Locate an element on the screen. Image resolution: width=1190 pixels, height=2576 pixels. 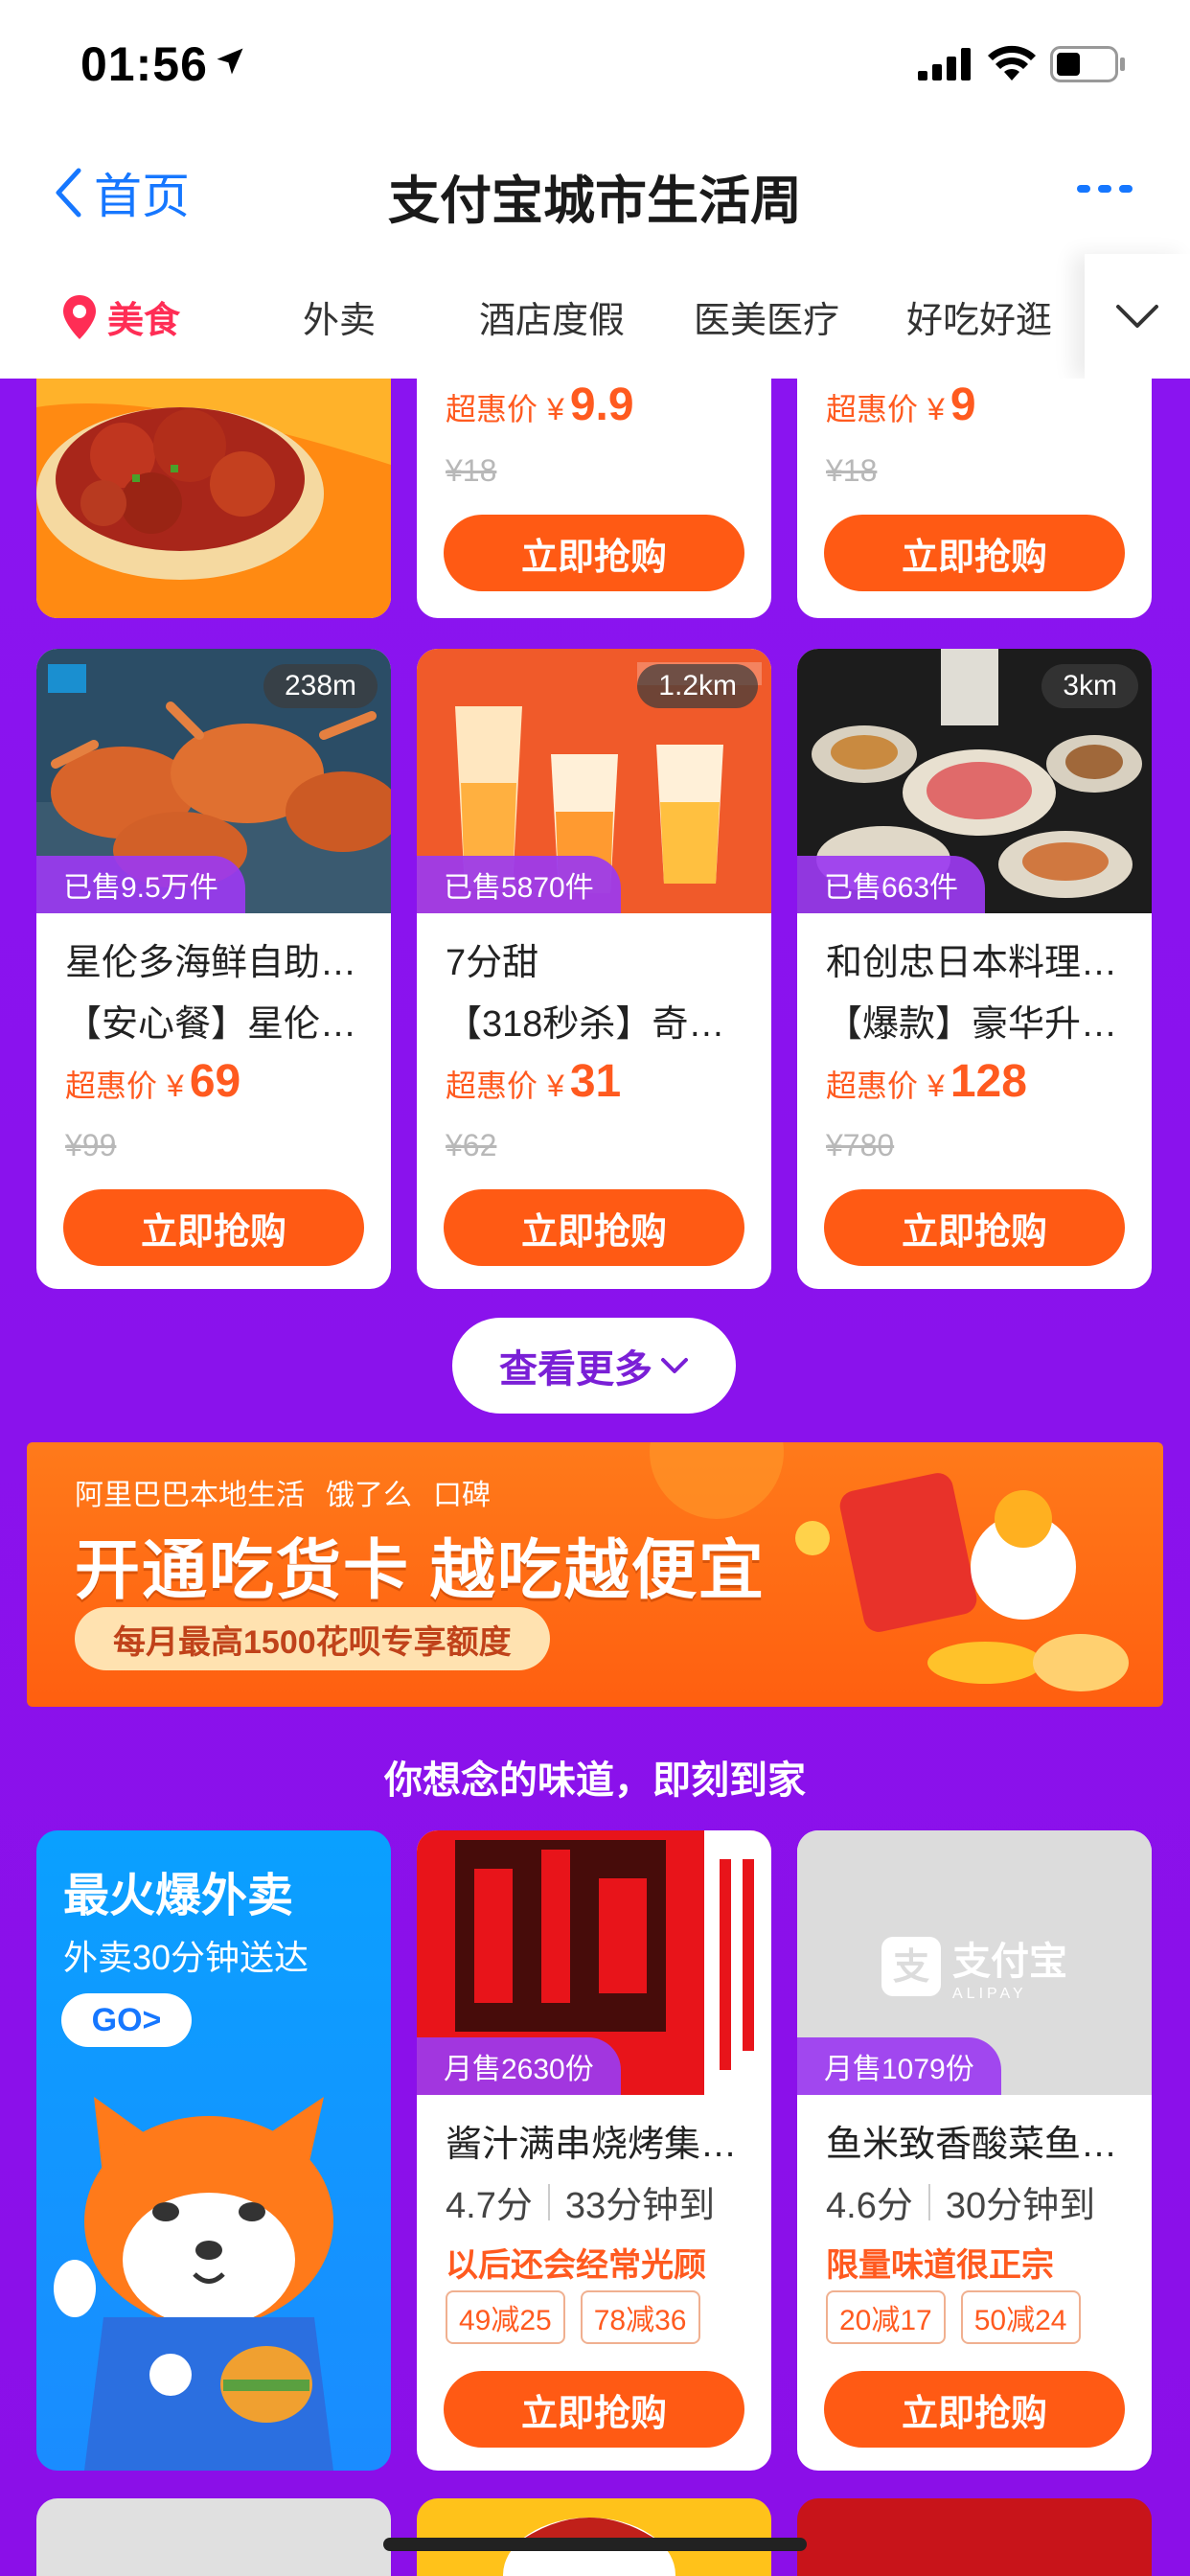
shop-image-placeholder: 支 支付宝 ALIPAY 月售1079份 is located at coordinates (975, 1962).